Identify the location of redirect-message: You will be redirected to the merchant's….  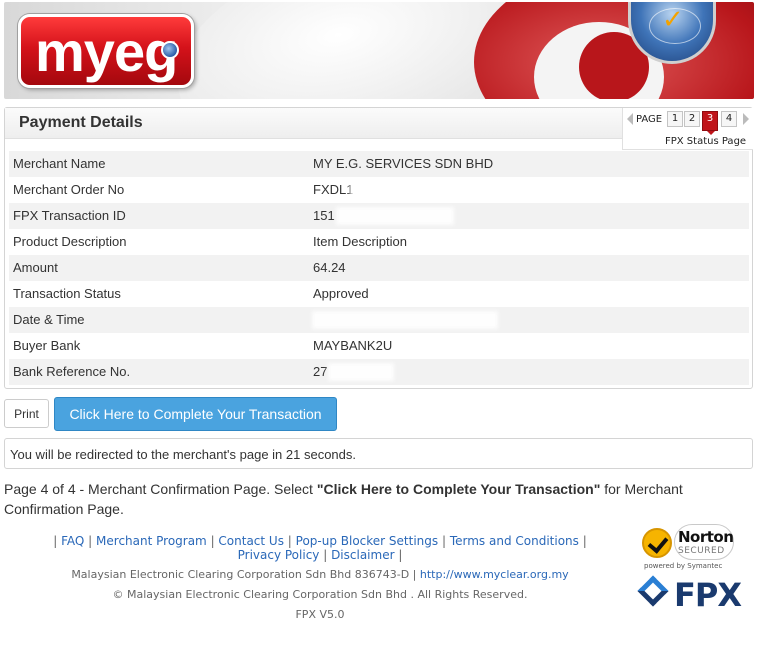
(183, 454).